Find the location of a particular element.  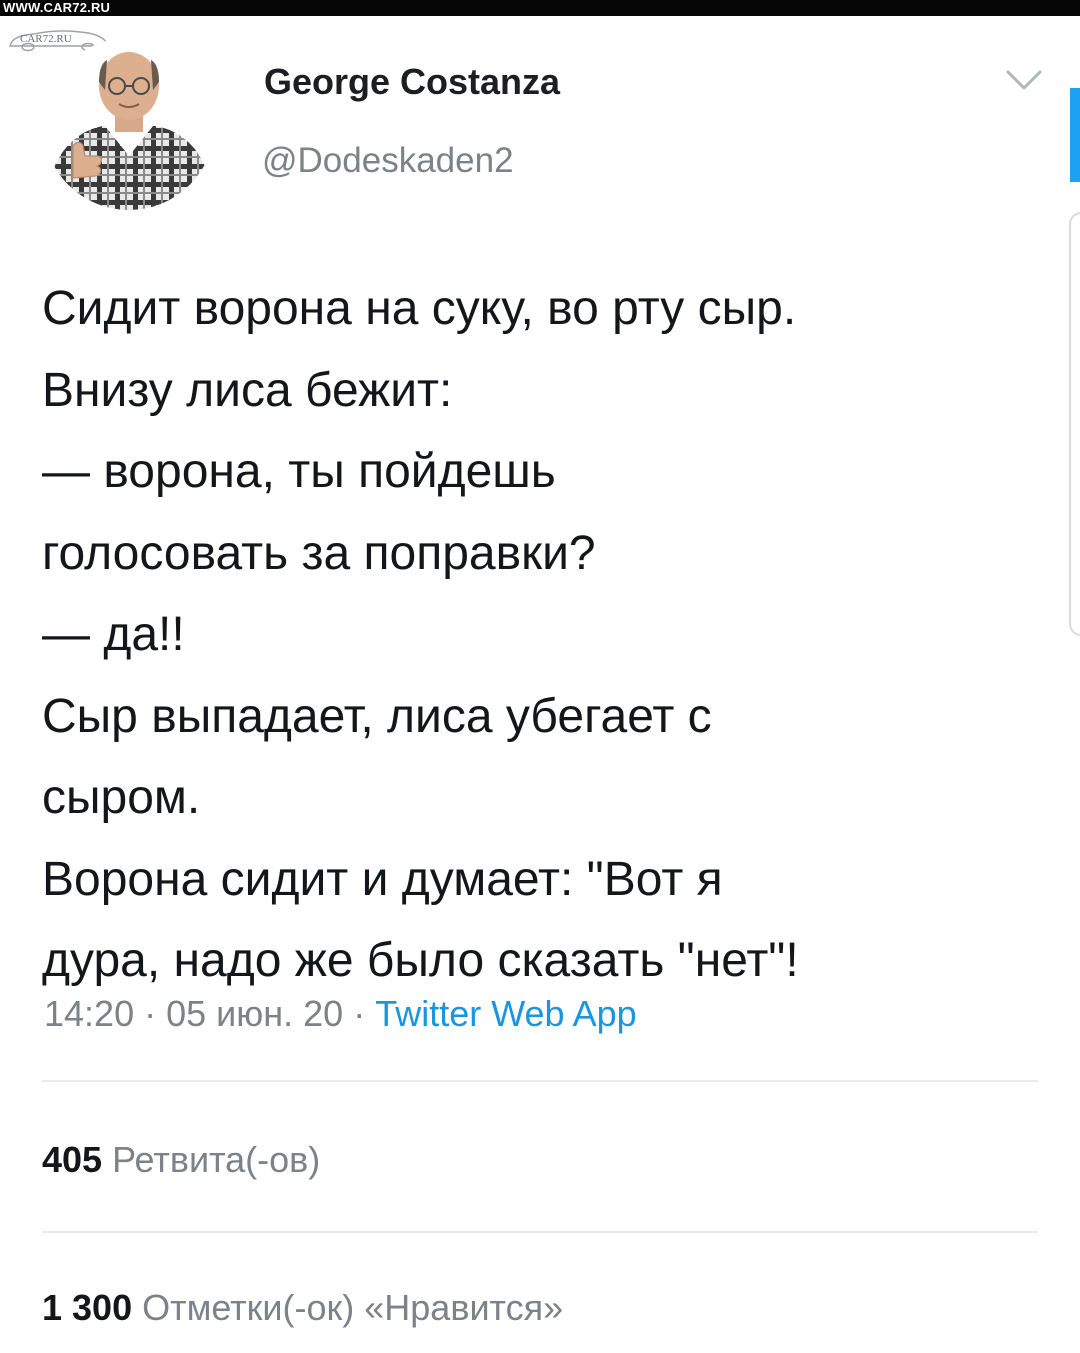

chevron-down-icon is located at coordinates (1024, 80).